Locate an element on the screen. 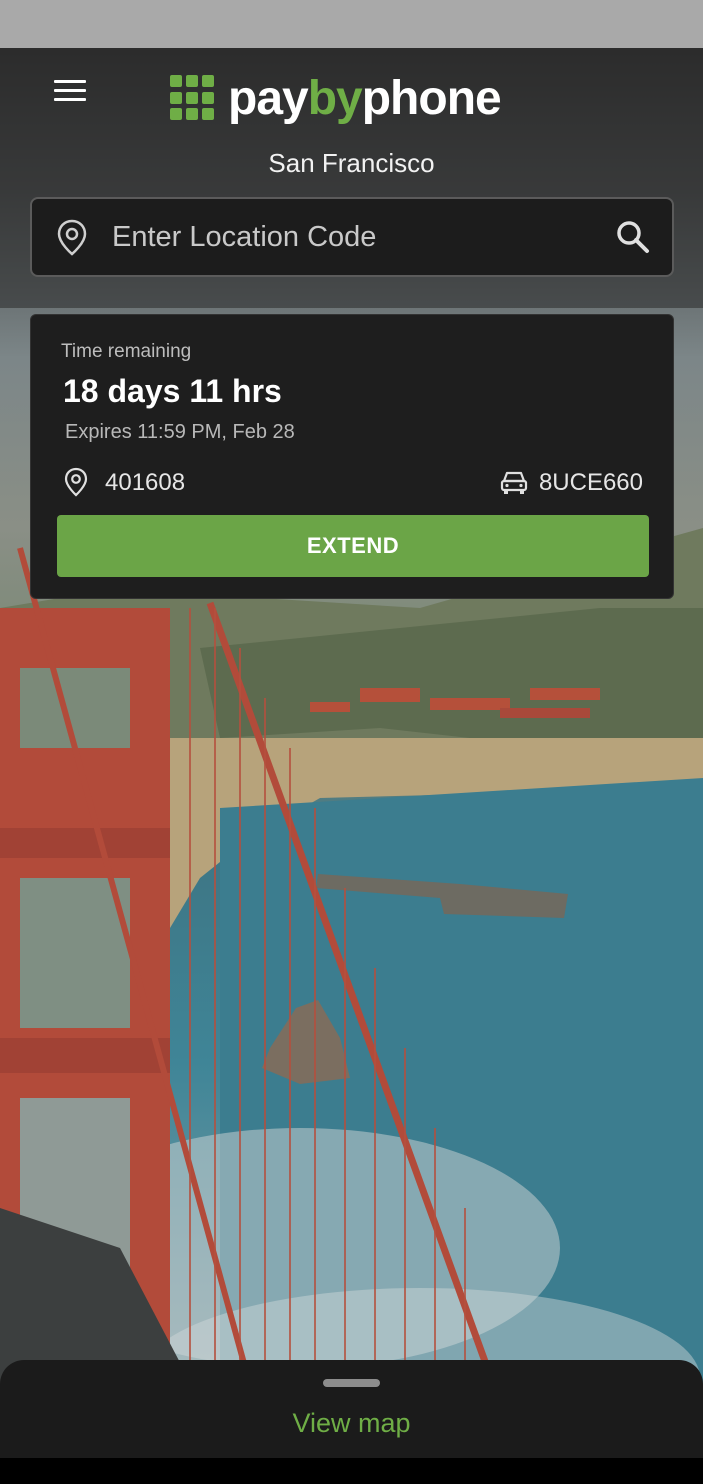  extend-button: EXTEND is located at coordinates (353, 546).